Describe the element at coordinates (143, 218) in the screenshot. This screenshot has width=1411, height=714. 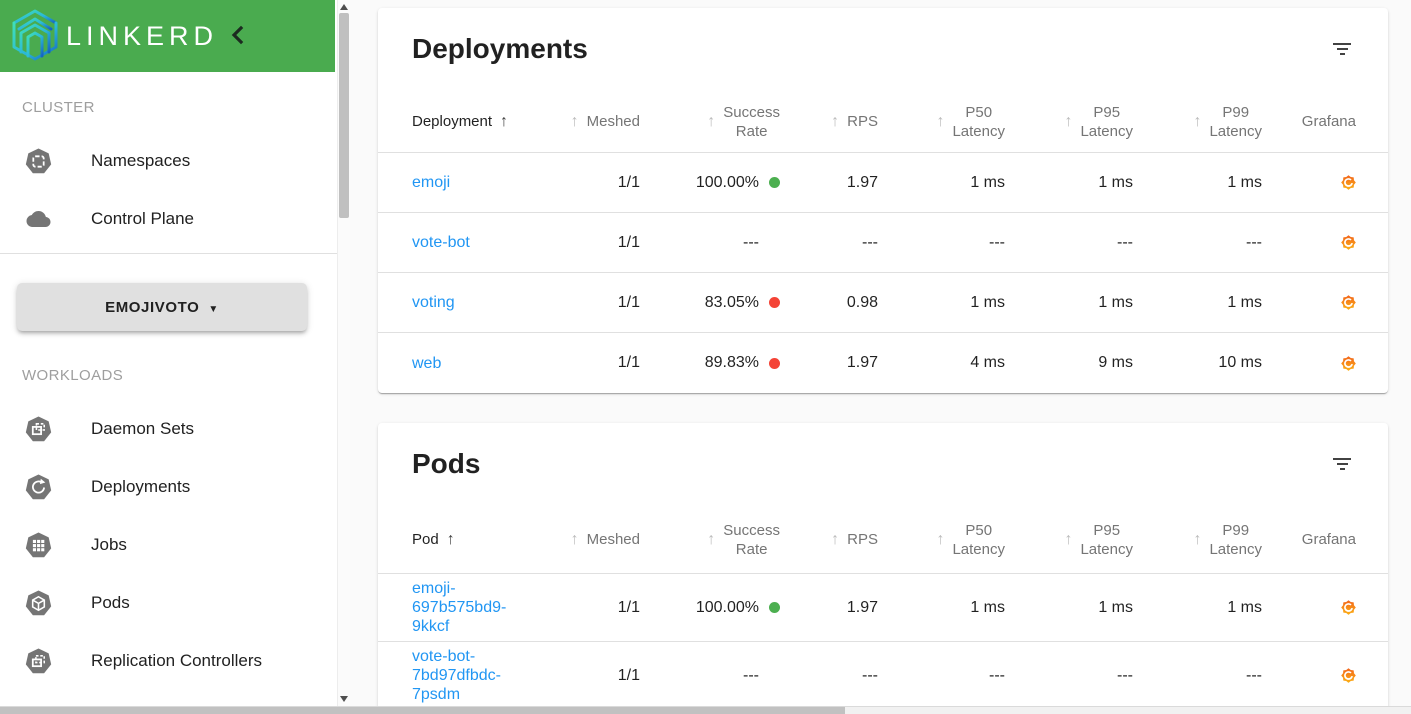
I see `sidebar-item-label: Control Plane` at that location.